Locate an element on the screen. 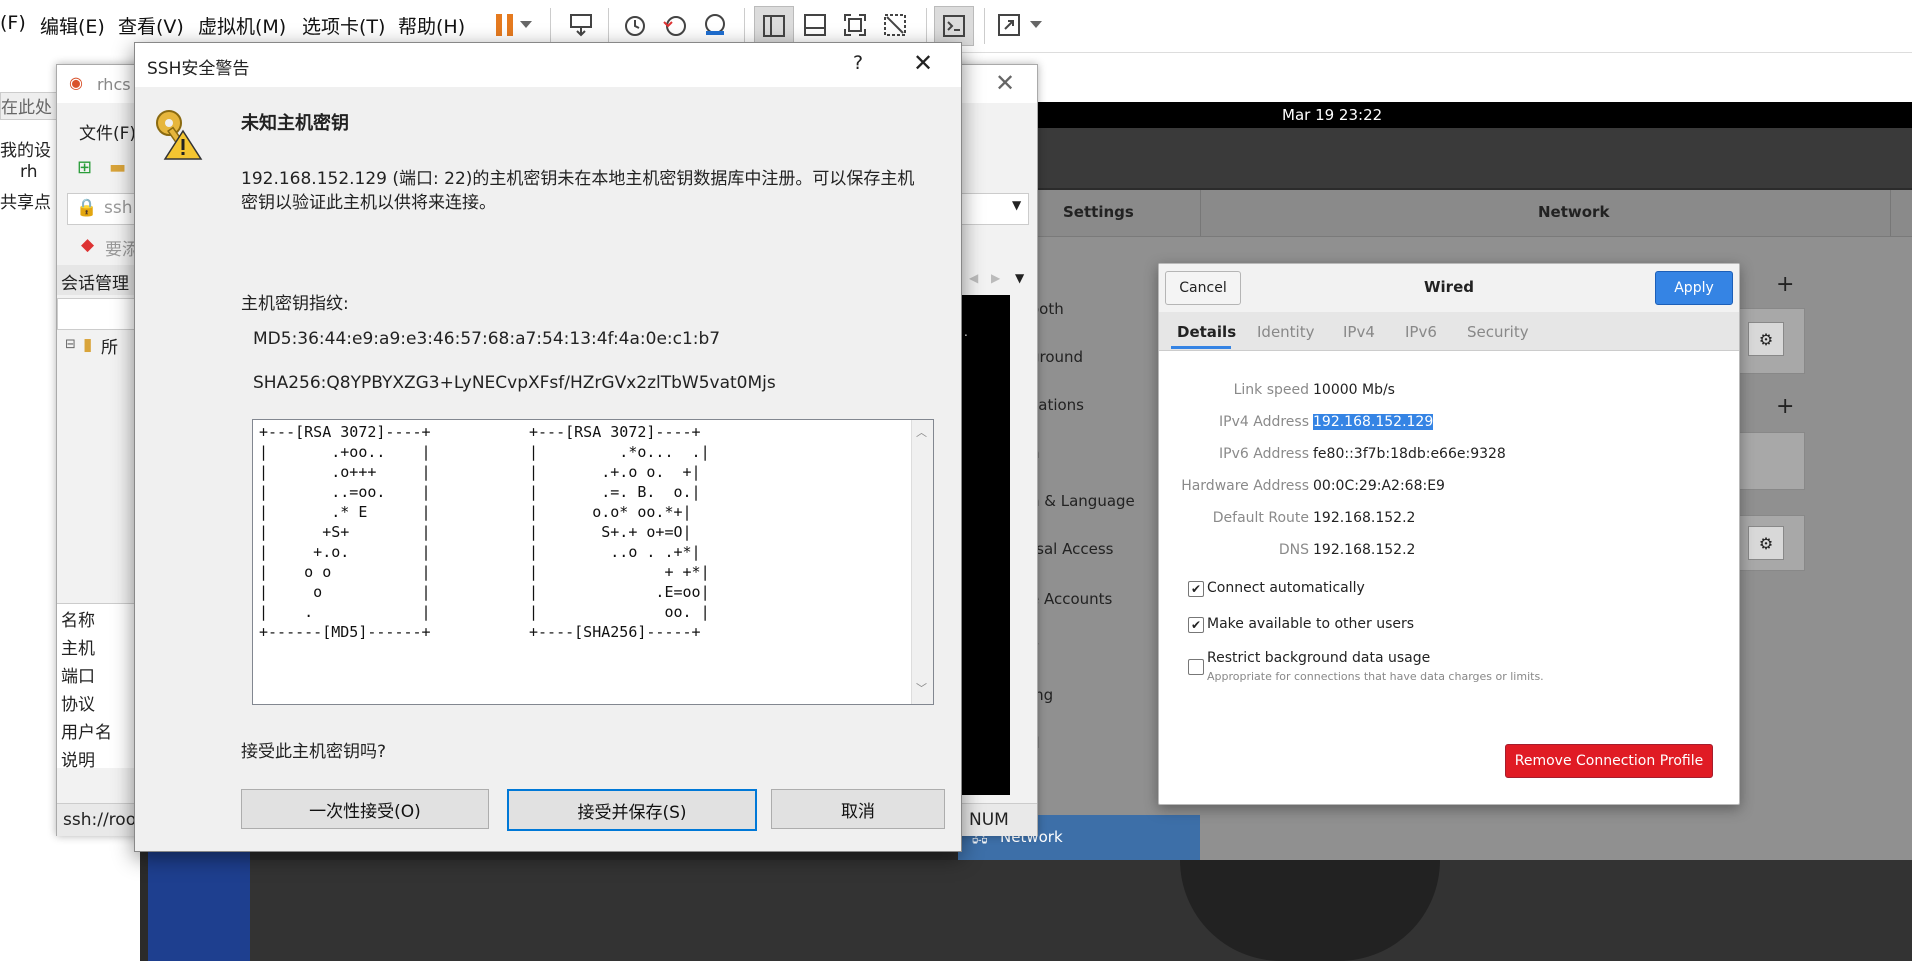  fullscreen-icon is located at coordinates (855, 25).